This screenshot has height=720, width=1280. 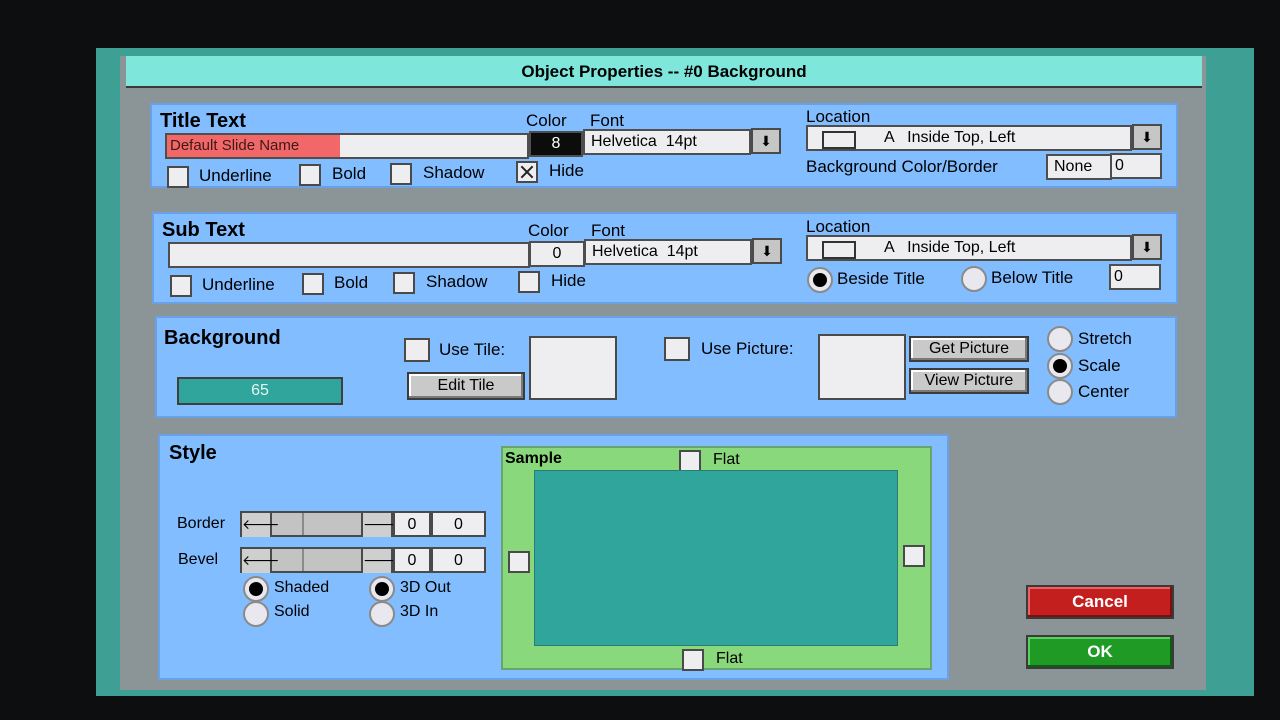 I want to click on use-picture-checkbox, so click(x=677, y=349).